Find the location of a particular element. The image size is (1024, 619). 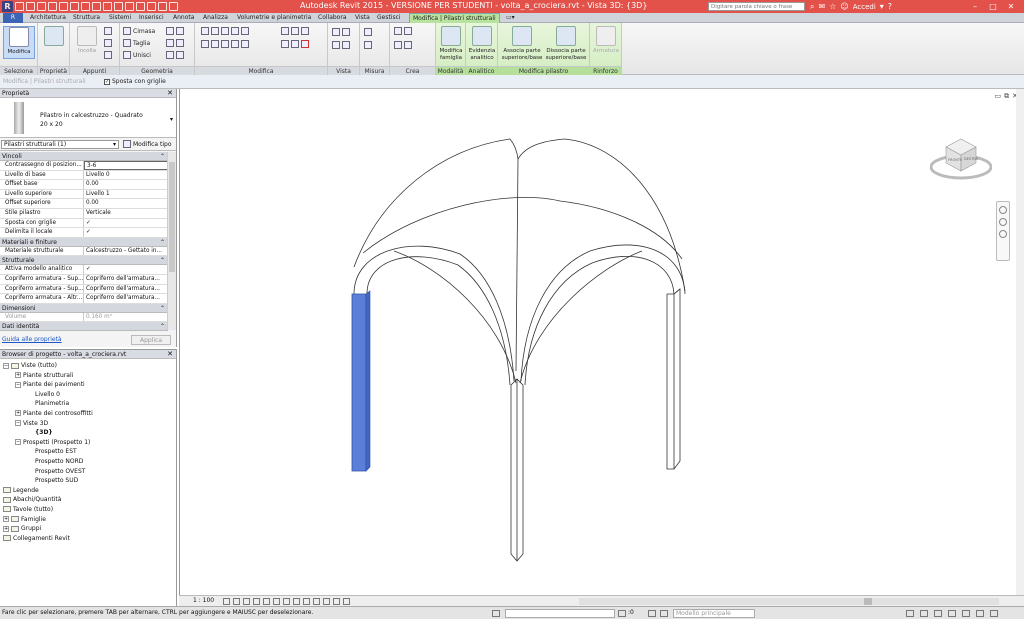

select-pinned-icon is located at coordinates (938, 613).